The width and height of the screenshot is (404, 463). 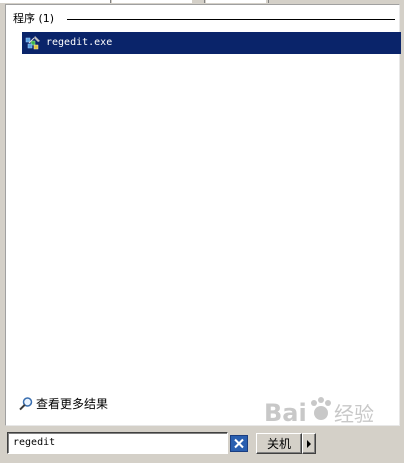 I want to click on clear-x-icon, so click(x=239, y=443).